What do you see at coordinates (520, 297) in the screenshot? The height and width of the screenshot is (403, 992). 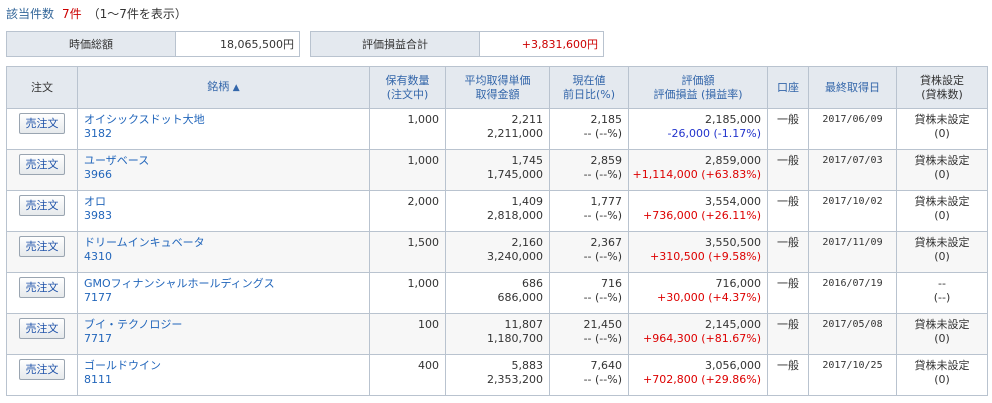 I see `acquisition-cost: 686,000` at bounding box center [520, 297].